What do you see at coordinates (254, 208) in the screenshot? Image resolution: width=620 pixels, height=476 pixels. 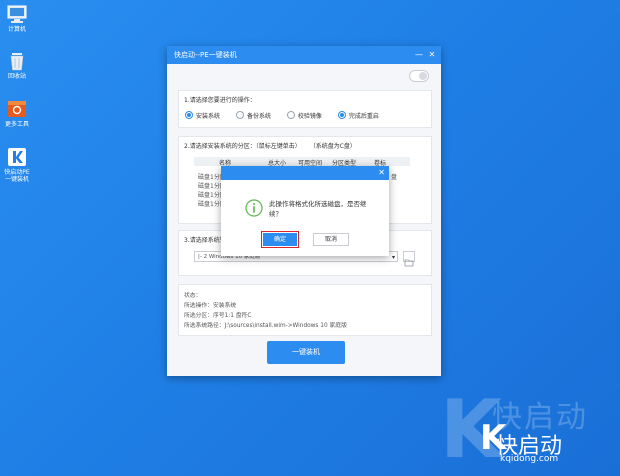 I see `info-icon` at bounding box center [254, 208].